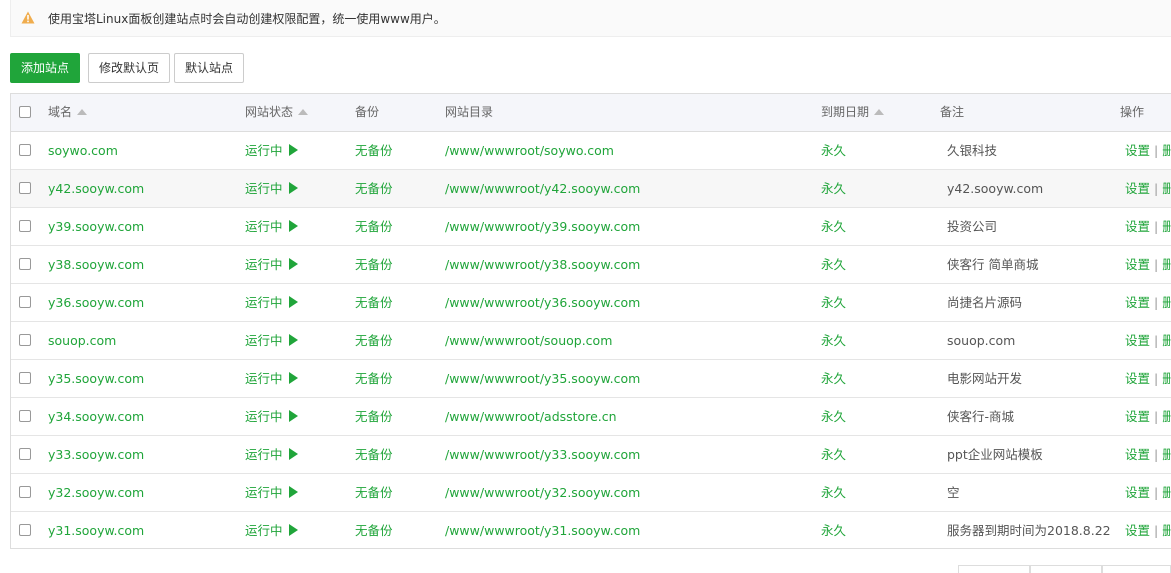 The image size is (1171, 573). What do you see at coordinates (529, 150) in the screenshot?
I see `path-link: /www/wwwroot/soywo.com` at bounding box center [529, 150].